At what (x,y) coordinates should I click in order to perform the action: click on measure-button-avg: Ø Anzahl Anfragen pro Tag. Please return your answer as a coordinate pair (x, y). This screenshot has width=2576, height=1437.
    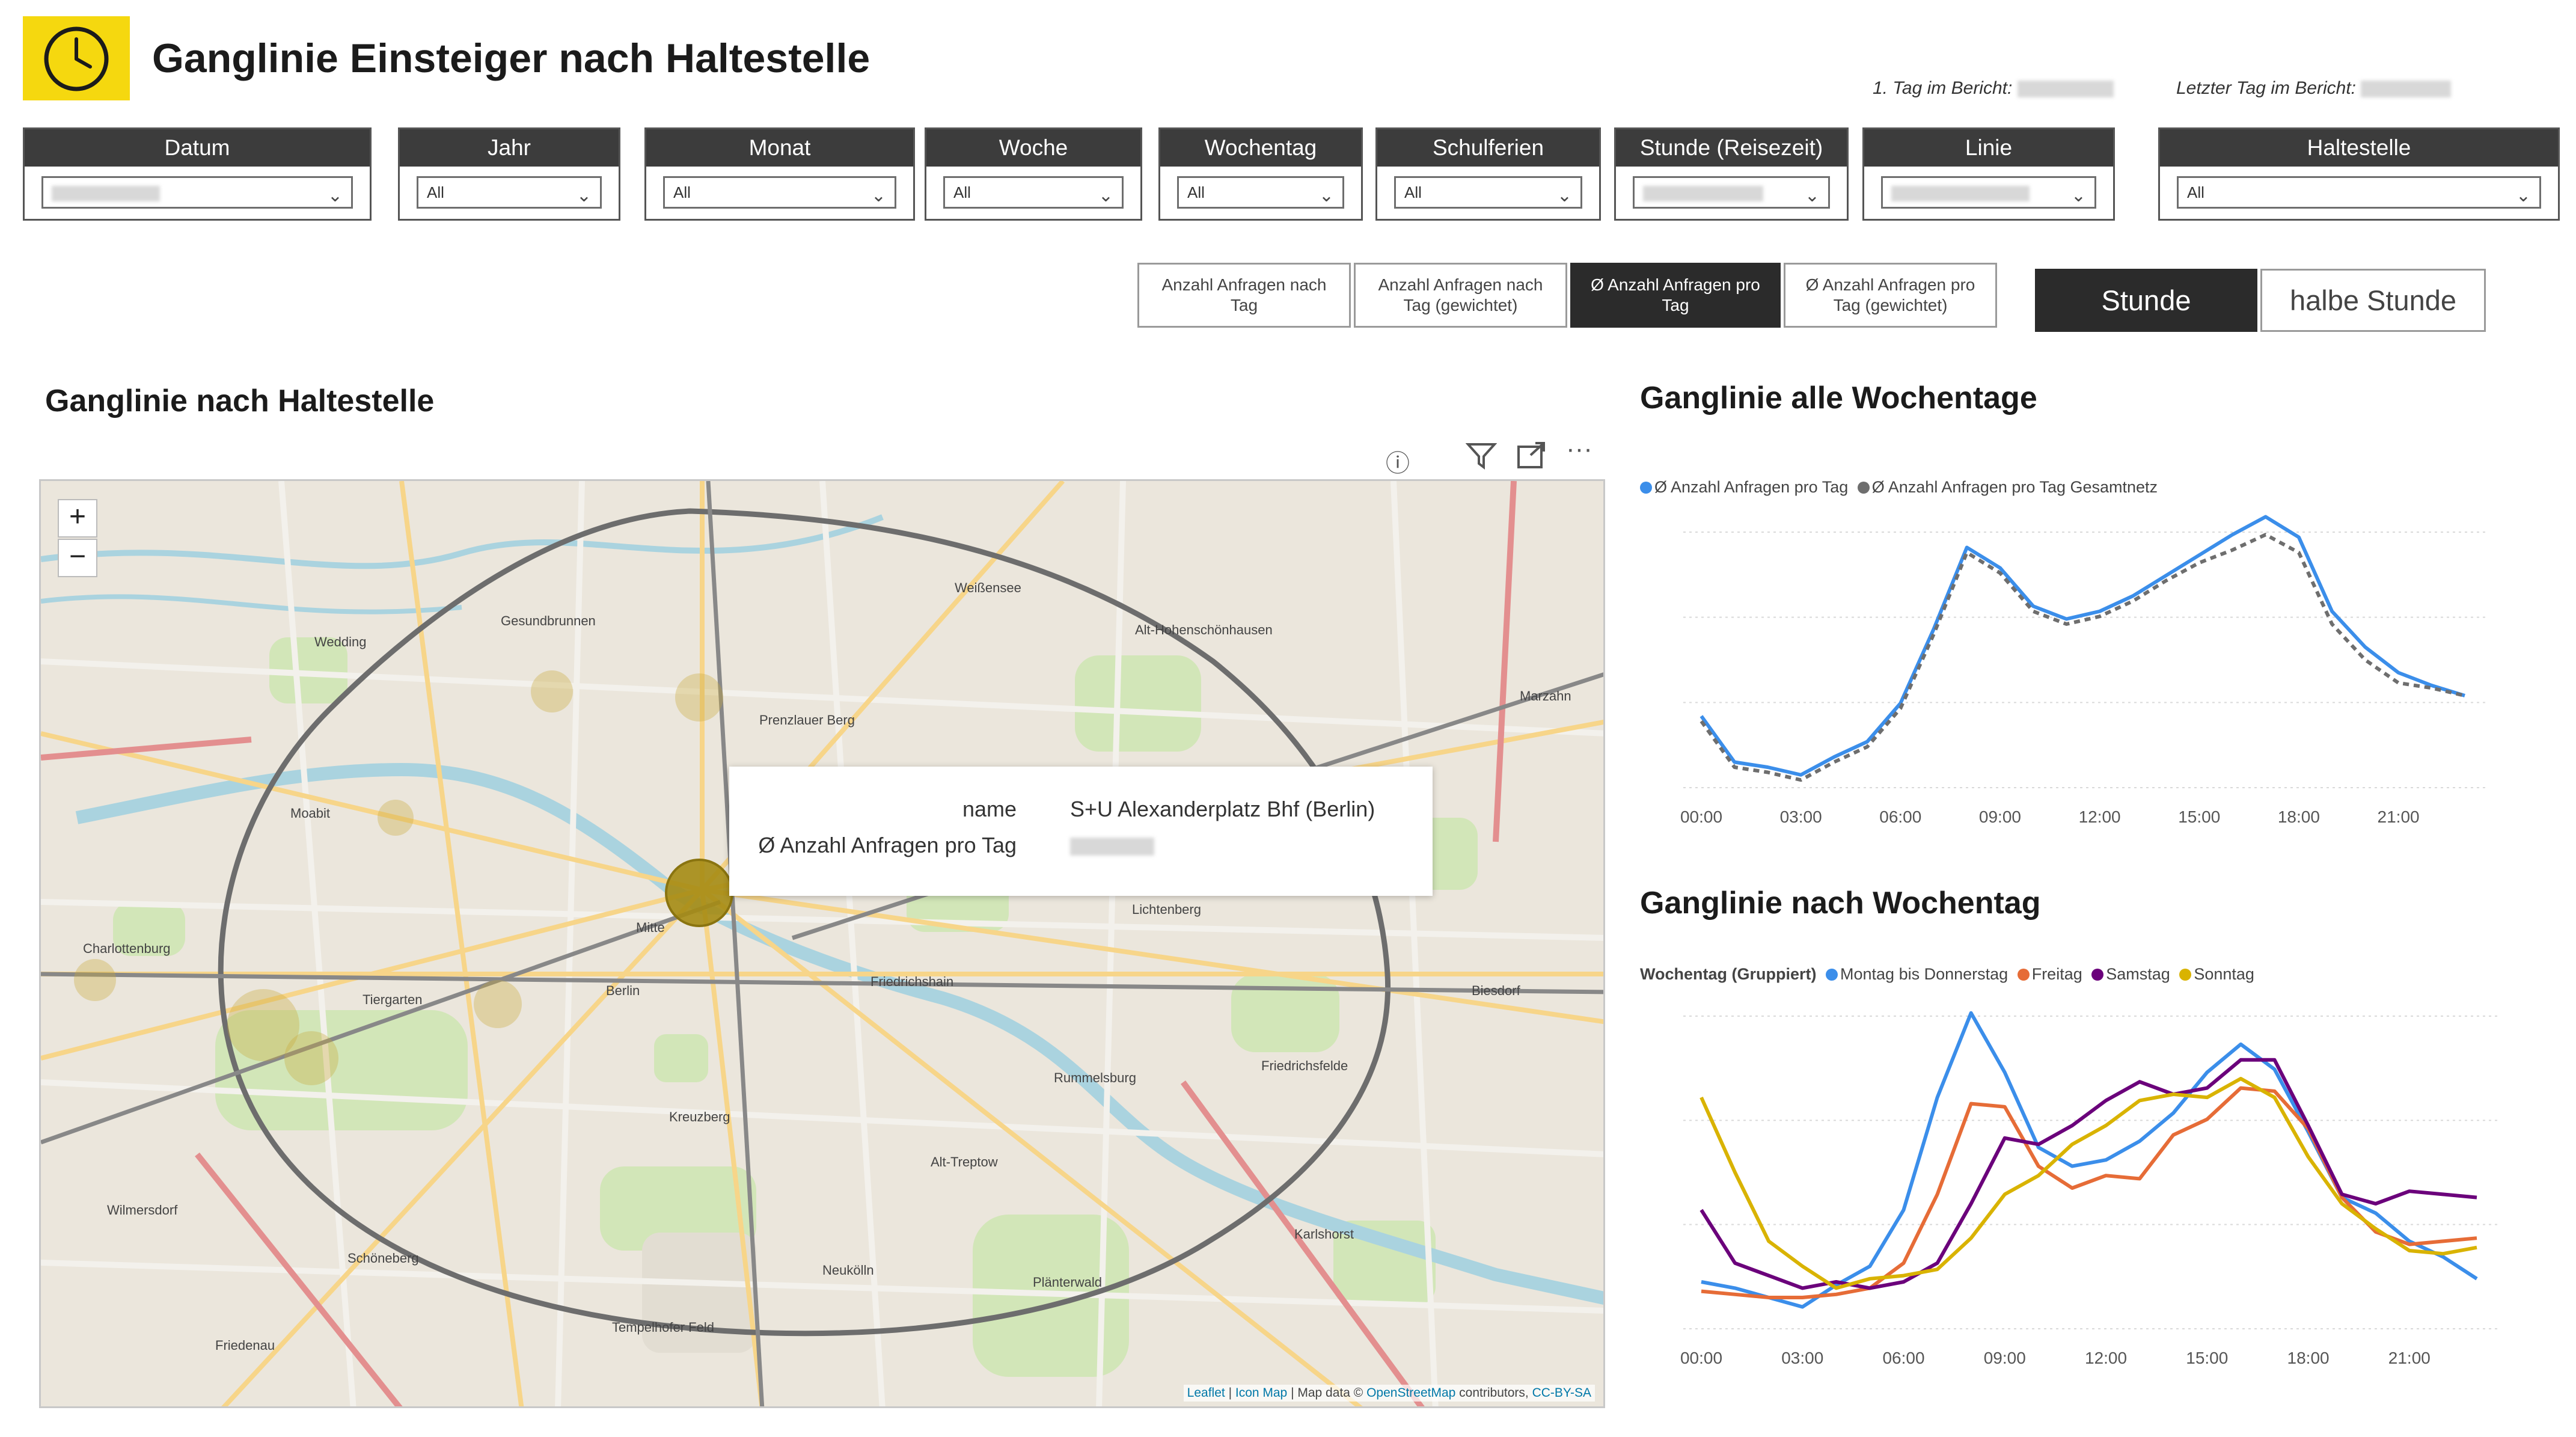
    Looking at the image, I should click on (1675, 296).